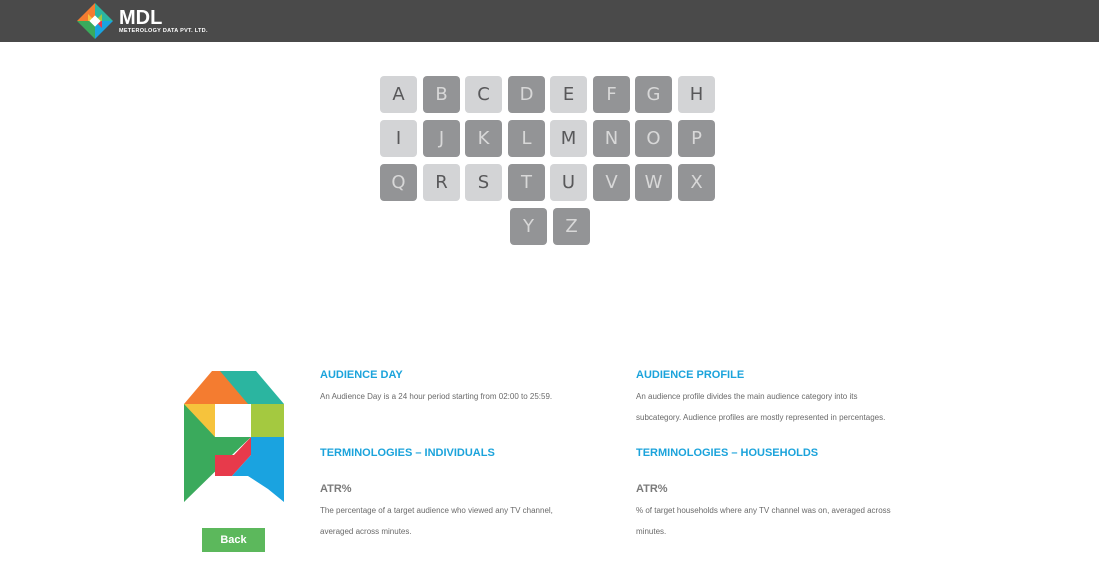 The width and height of the screenshot is (1099, 570). Describe the element at coordinates (361, 375) in the screenshot. I see `term-heading-audience-day: AUDIENCE DAY` at that location.